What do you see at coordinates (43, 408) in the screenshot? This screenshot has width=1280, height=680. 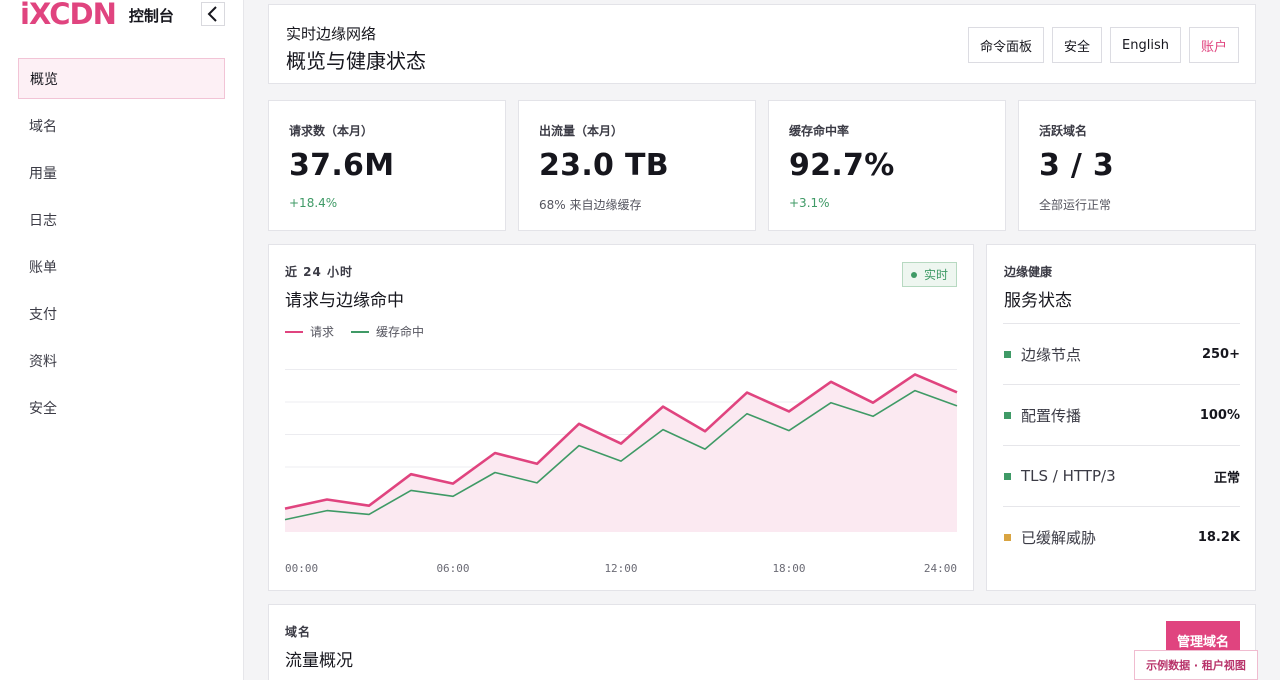 I see `sidebar-item-label: 安全` at bounding box center [43, 408].